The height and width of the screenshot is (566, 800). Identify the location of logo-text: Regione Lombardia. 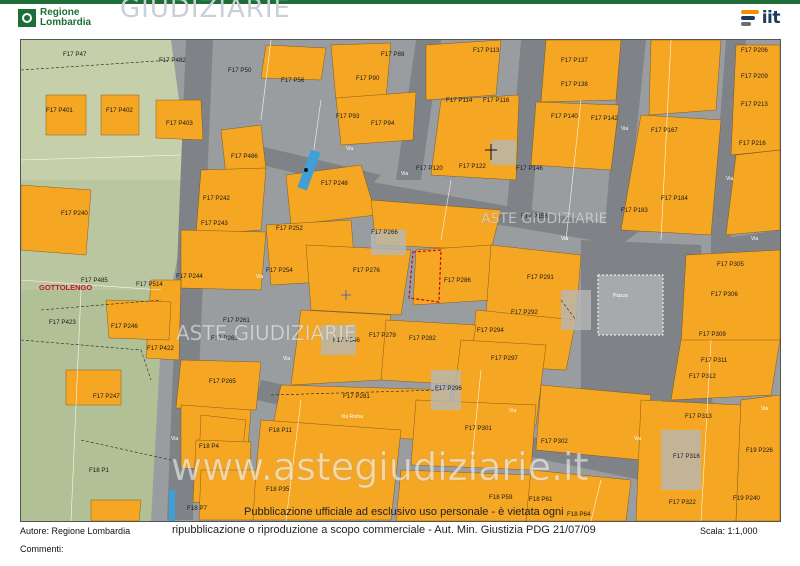
(65, 18).